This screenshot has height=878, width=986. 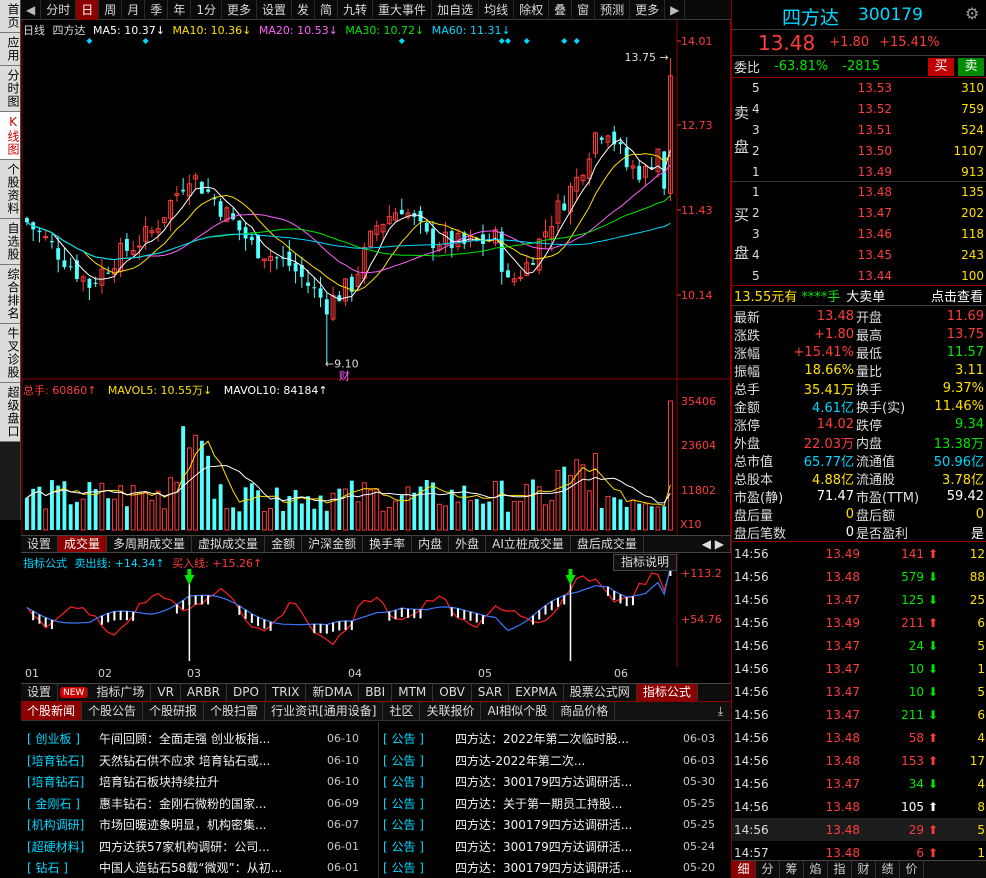 I want to click on left-tab-0: 首页, so click(x=10, y=16).